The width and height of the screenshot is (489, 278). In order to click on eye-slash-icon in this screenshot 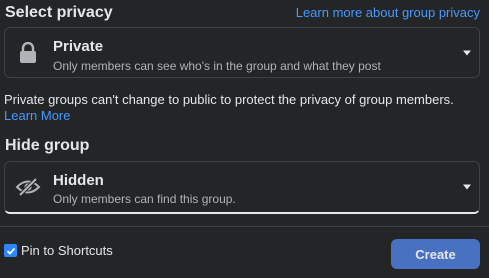, I will do `click(28, 187)`.